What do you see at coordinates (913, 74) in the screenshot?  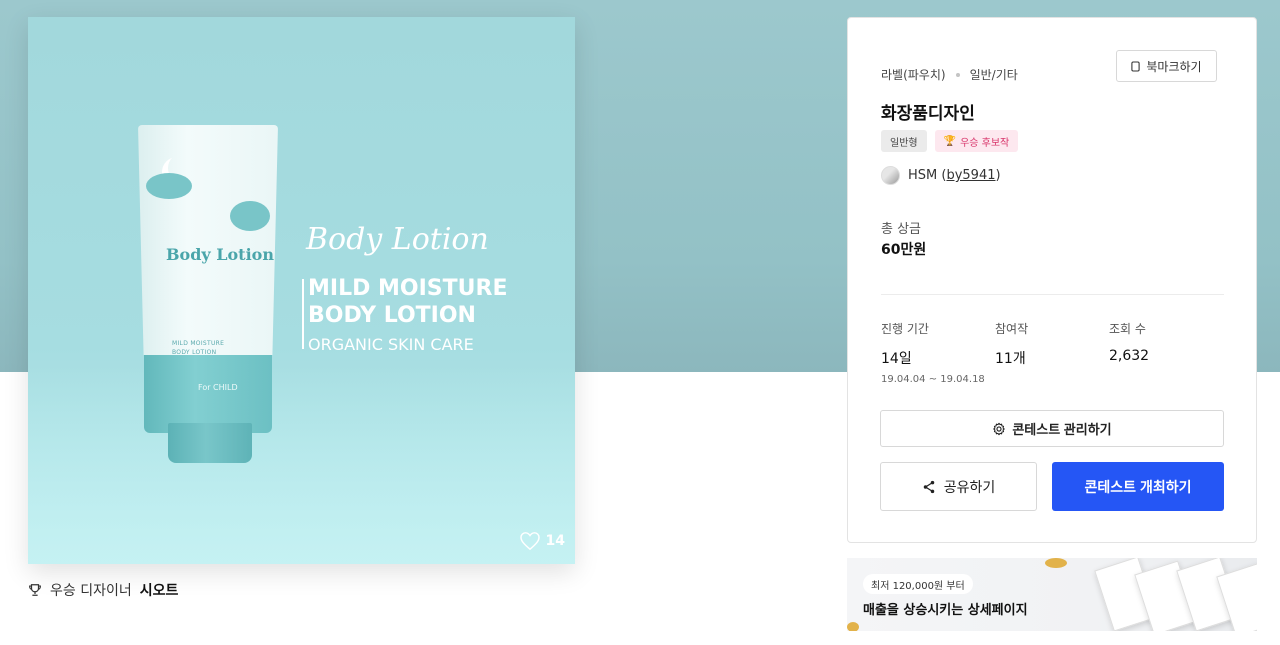 I see `category-main: 라벨(파우치)` at bounding box center [913, 74].